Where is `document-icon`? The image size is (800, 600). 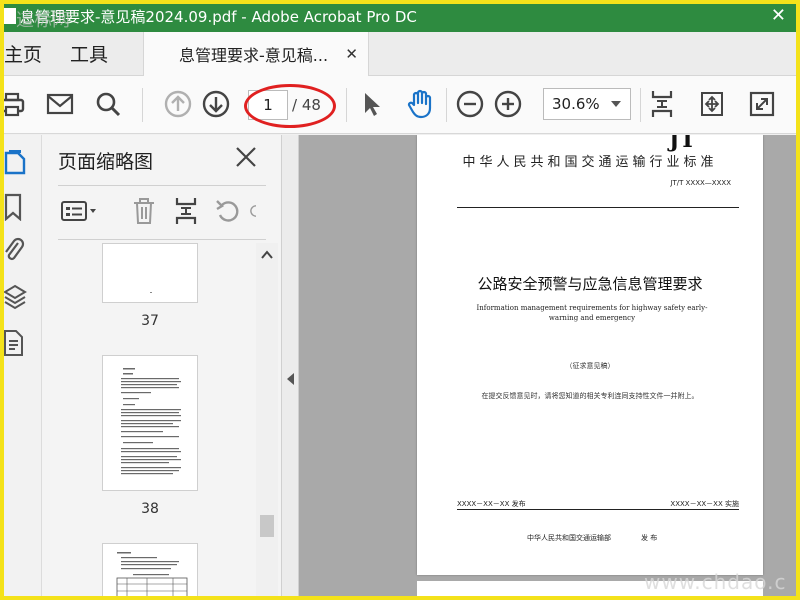
document-icon is located at coordinates (10, 16).